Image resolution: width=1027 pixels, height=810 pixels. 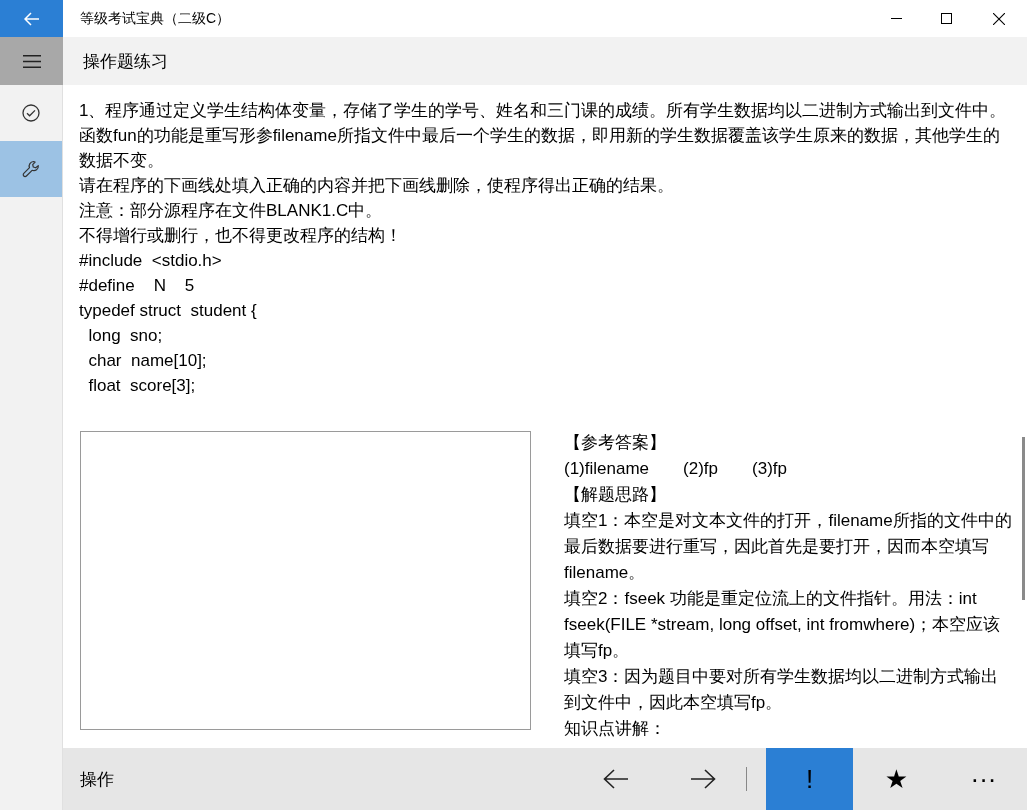 What do you see at coordinates (783, 625) in the screenshot?
I see `analysis-text: 填空2：fseek 功能是重定位流上的文件指针。用法：int fseek(FILE *stream, long offset, int fromwhere)；本空应该填写fp。` at bounding box center [783, 625].